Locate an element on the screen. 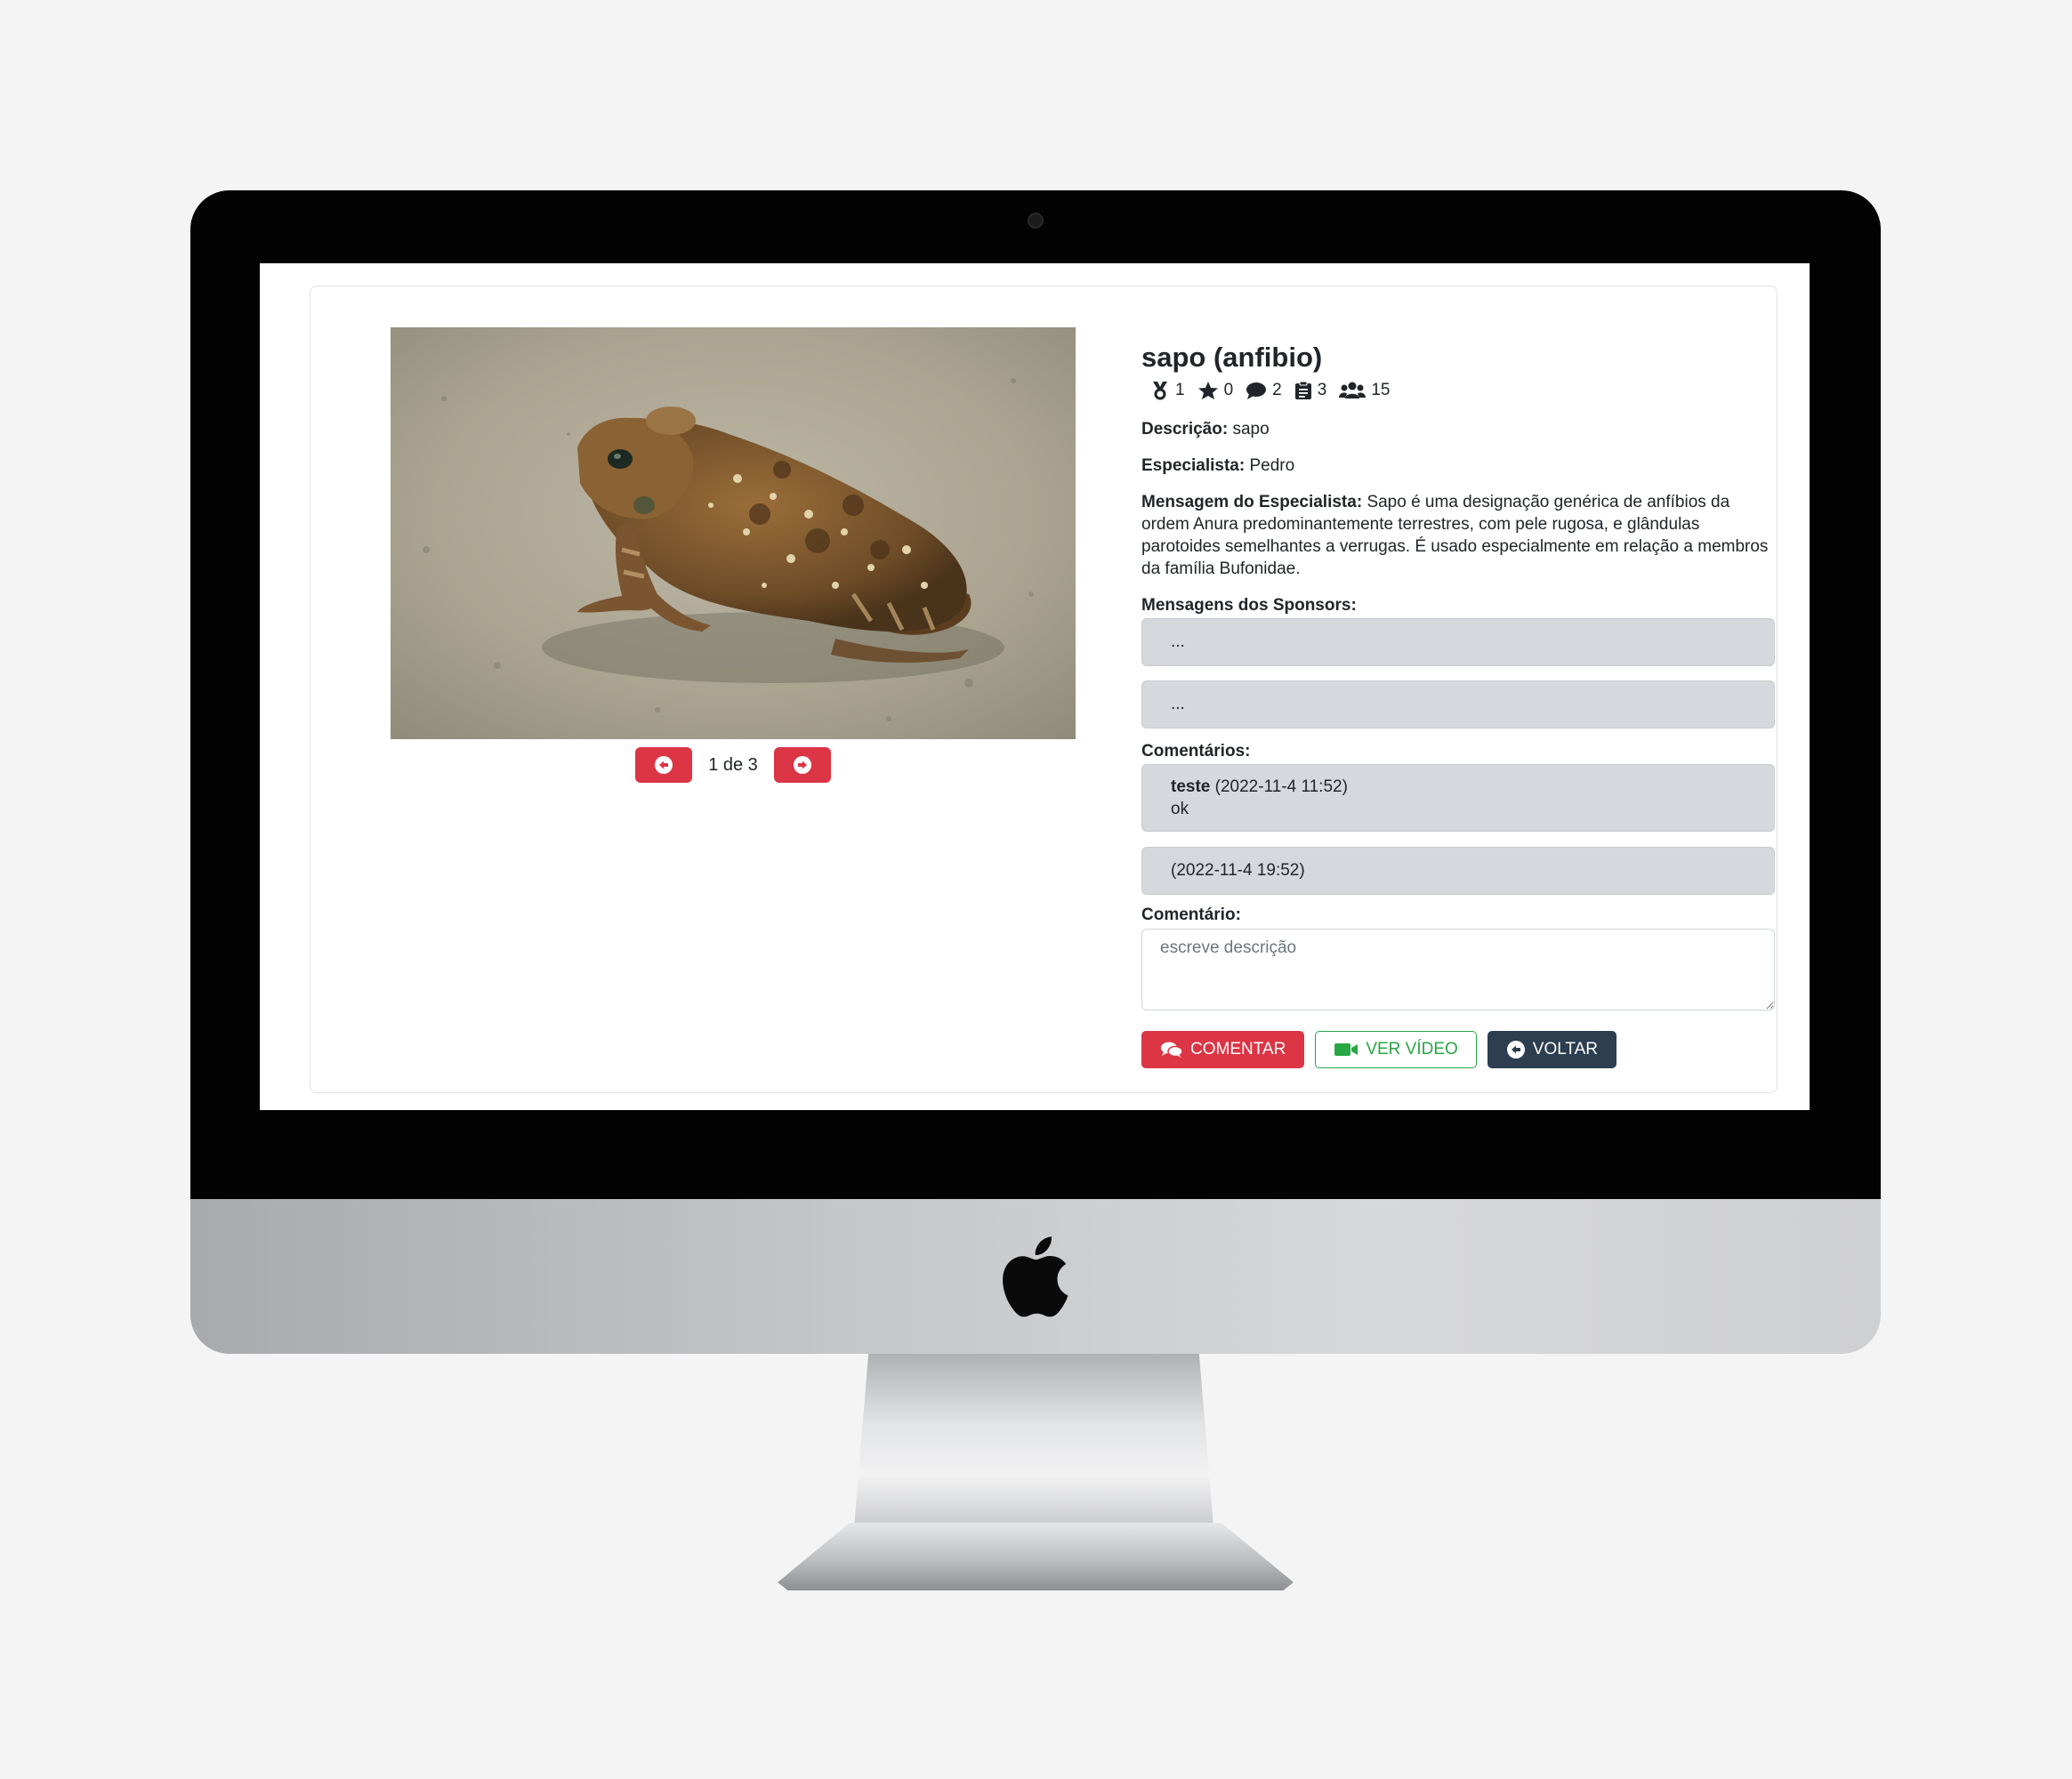 The width and height of the screenshot is (2072, 1779). comment-header: teste (2022-11-4 11:52) is located at coordinates (1458, 787).